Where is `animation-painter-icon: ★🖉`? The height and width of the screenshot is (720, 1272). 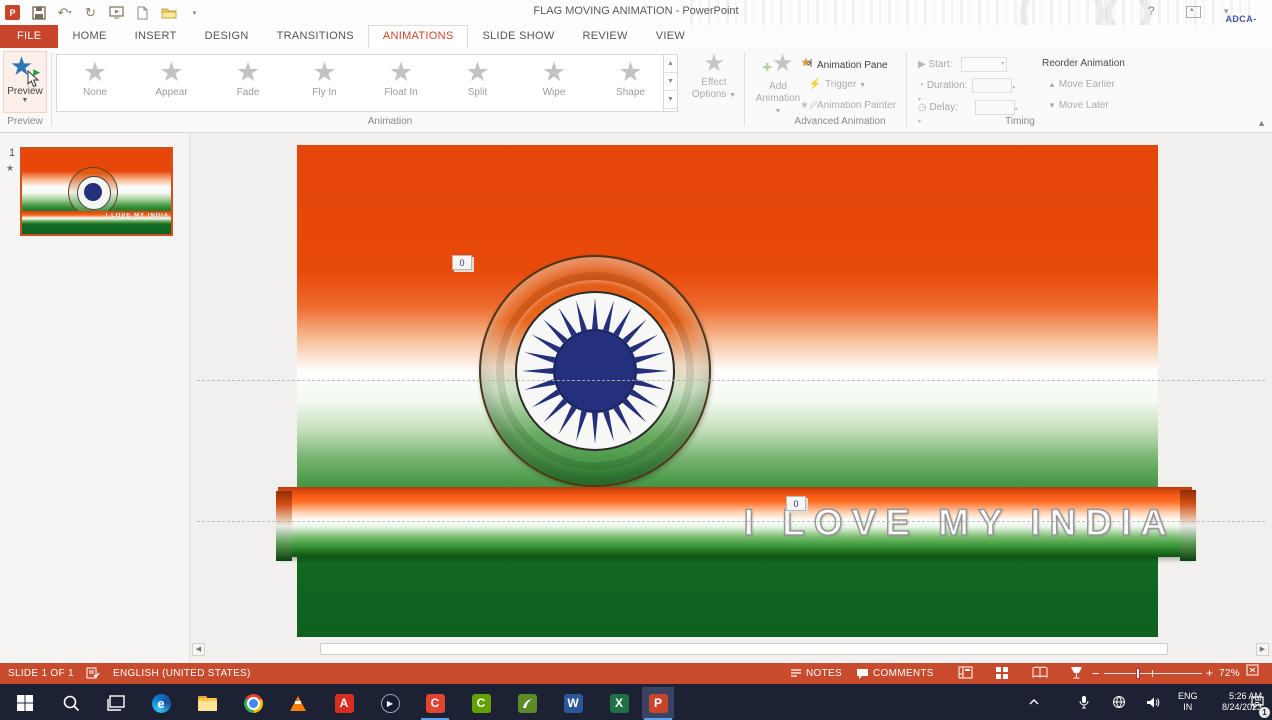 animation-painter-icon: ★🖉 is located at coordinates (809, 105).